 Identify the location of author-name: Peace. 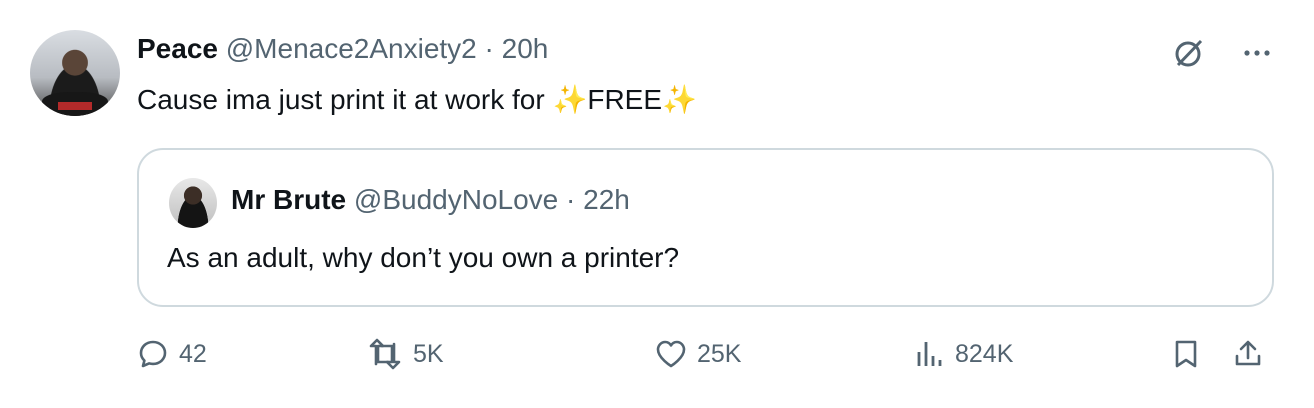
(177, 48).